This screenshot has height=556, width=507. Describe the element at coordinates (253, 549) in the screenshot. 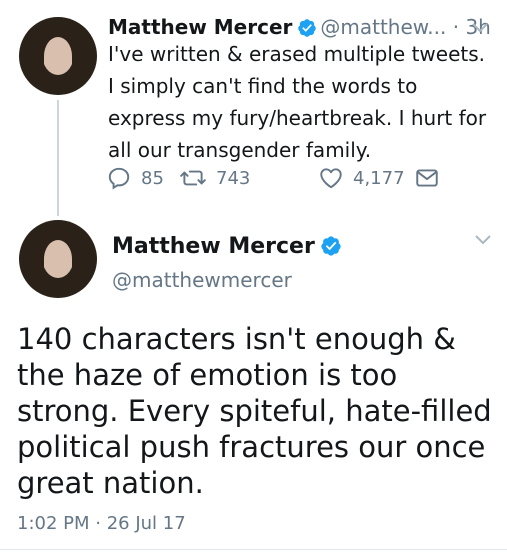

I see `divider` at that location.